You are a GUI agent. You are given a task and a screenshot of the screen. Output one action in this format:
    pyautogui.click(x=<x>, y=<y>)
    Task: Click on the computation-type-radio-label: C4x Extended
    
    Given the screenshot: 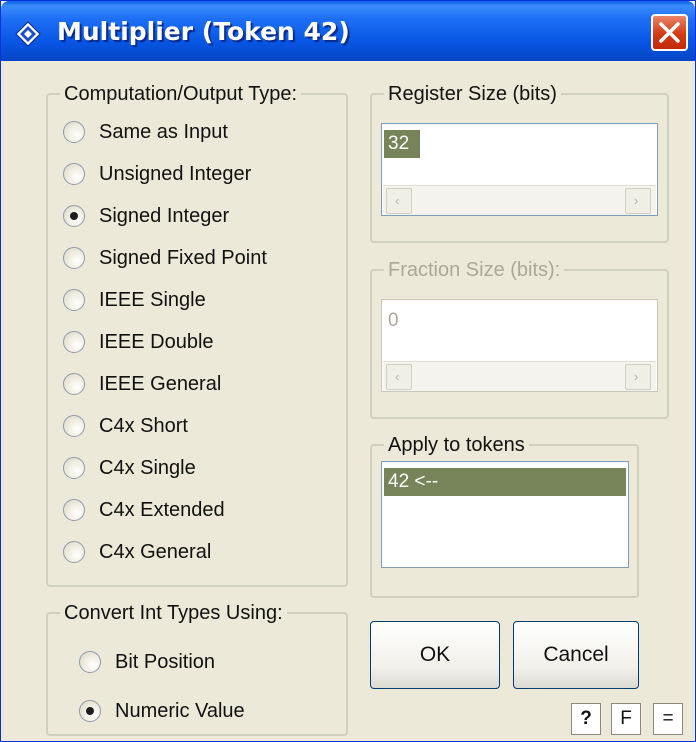 What is the action you would take?
    pyautogui.click(x=162, y=509)
    